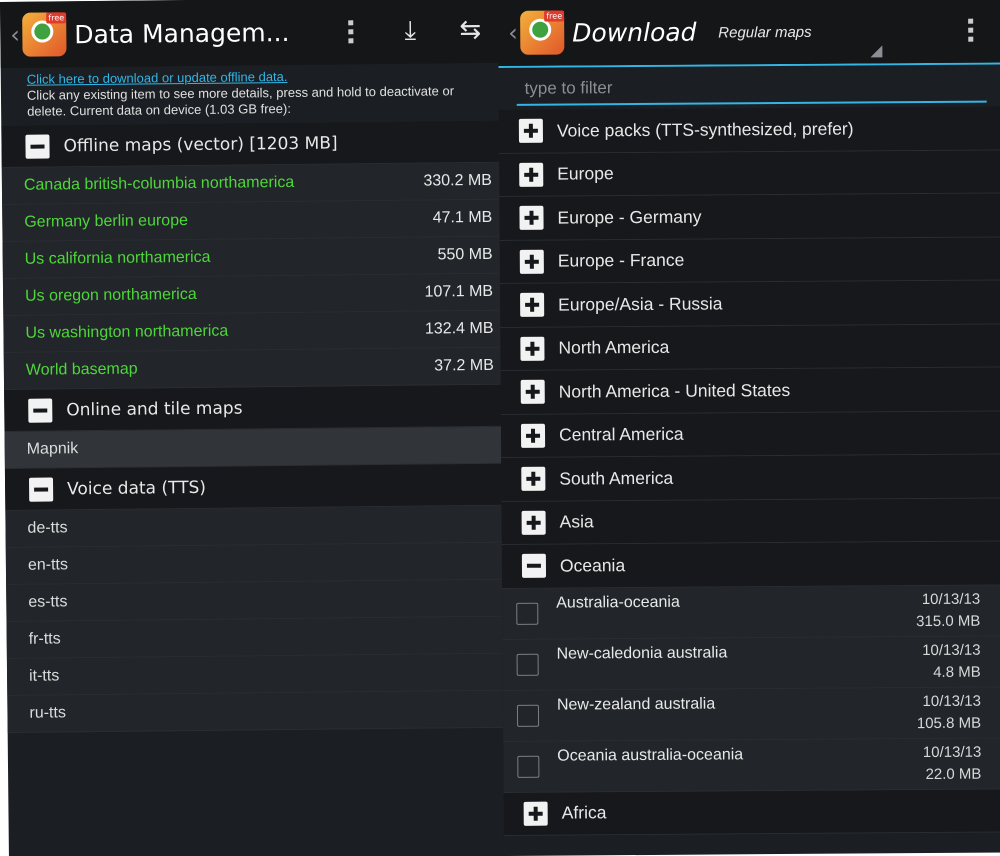 This screenshot has height=856, width=1000. I want to click on region-group: Africa, so click(751, 812).